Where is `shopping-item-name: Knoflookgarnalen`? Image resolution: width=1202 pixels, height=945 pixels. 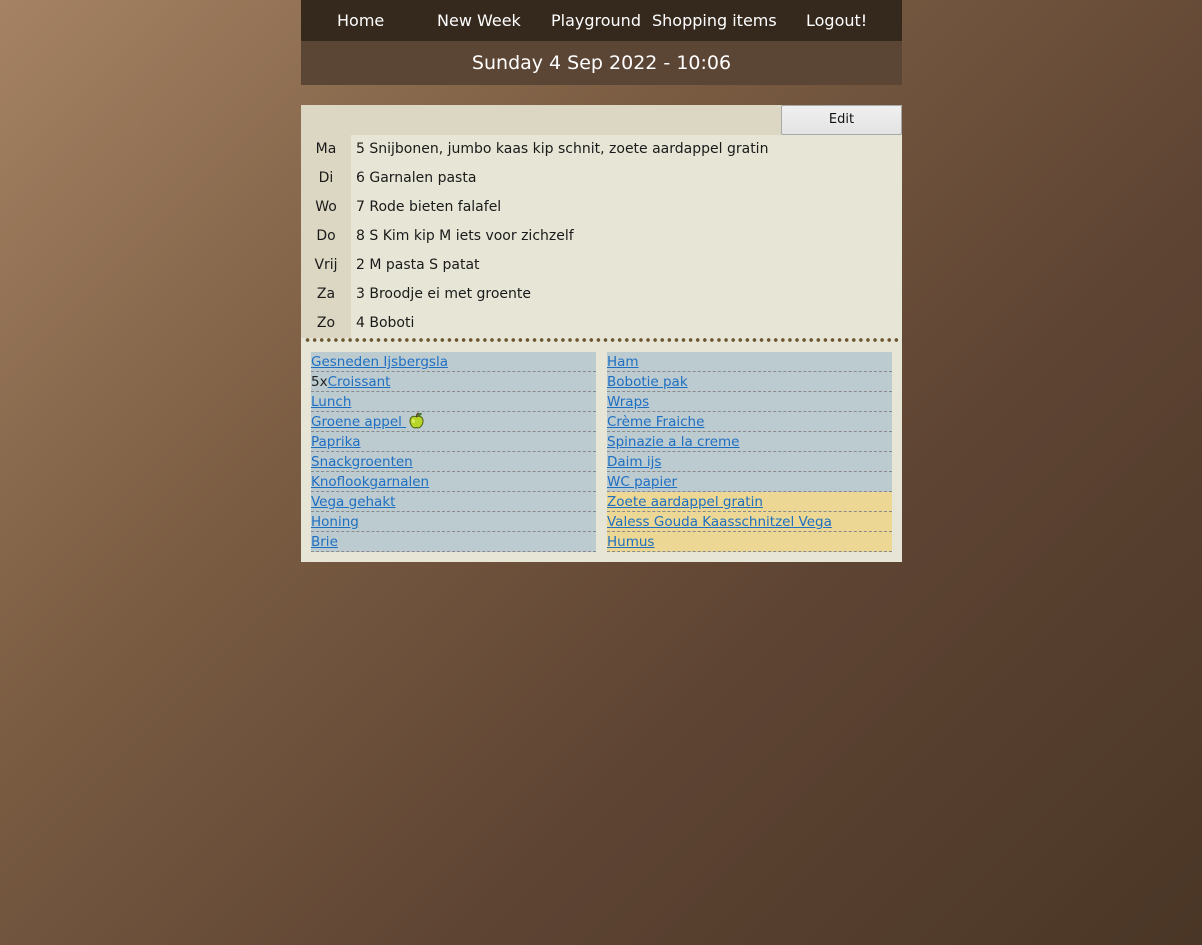
shopping-item-name: Knoflookgarnalen is located at coordinates (370, 482).